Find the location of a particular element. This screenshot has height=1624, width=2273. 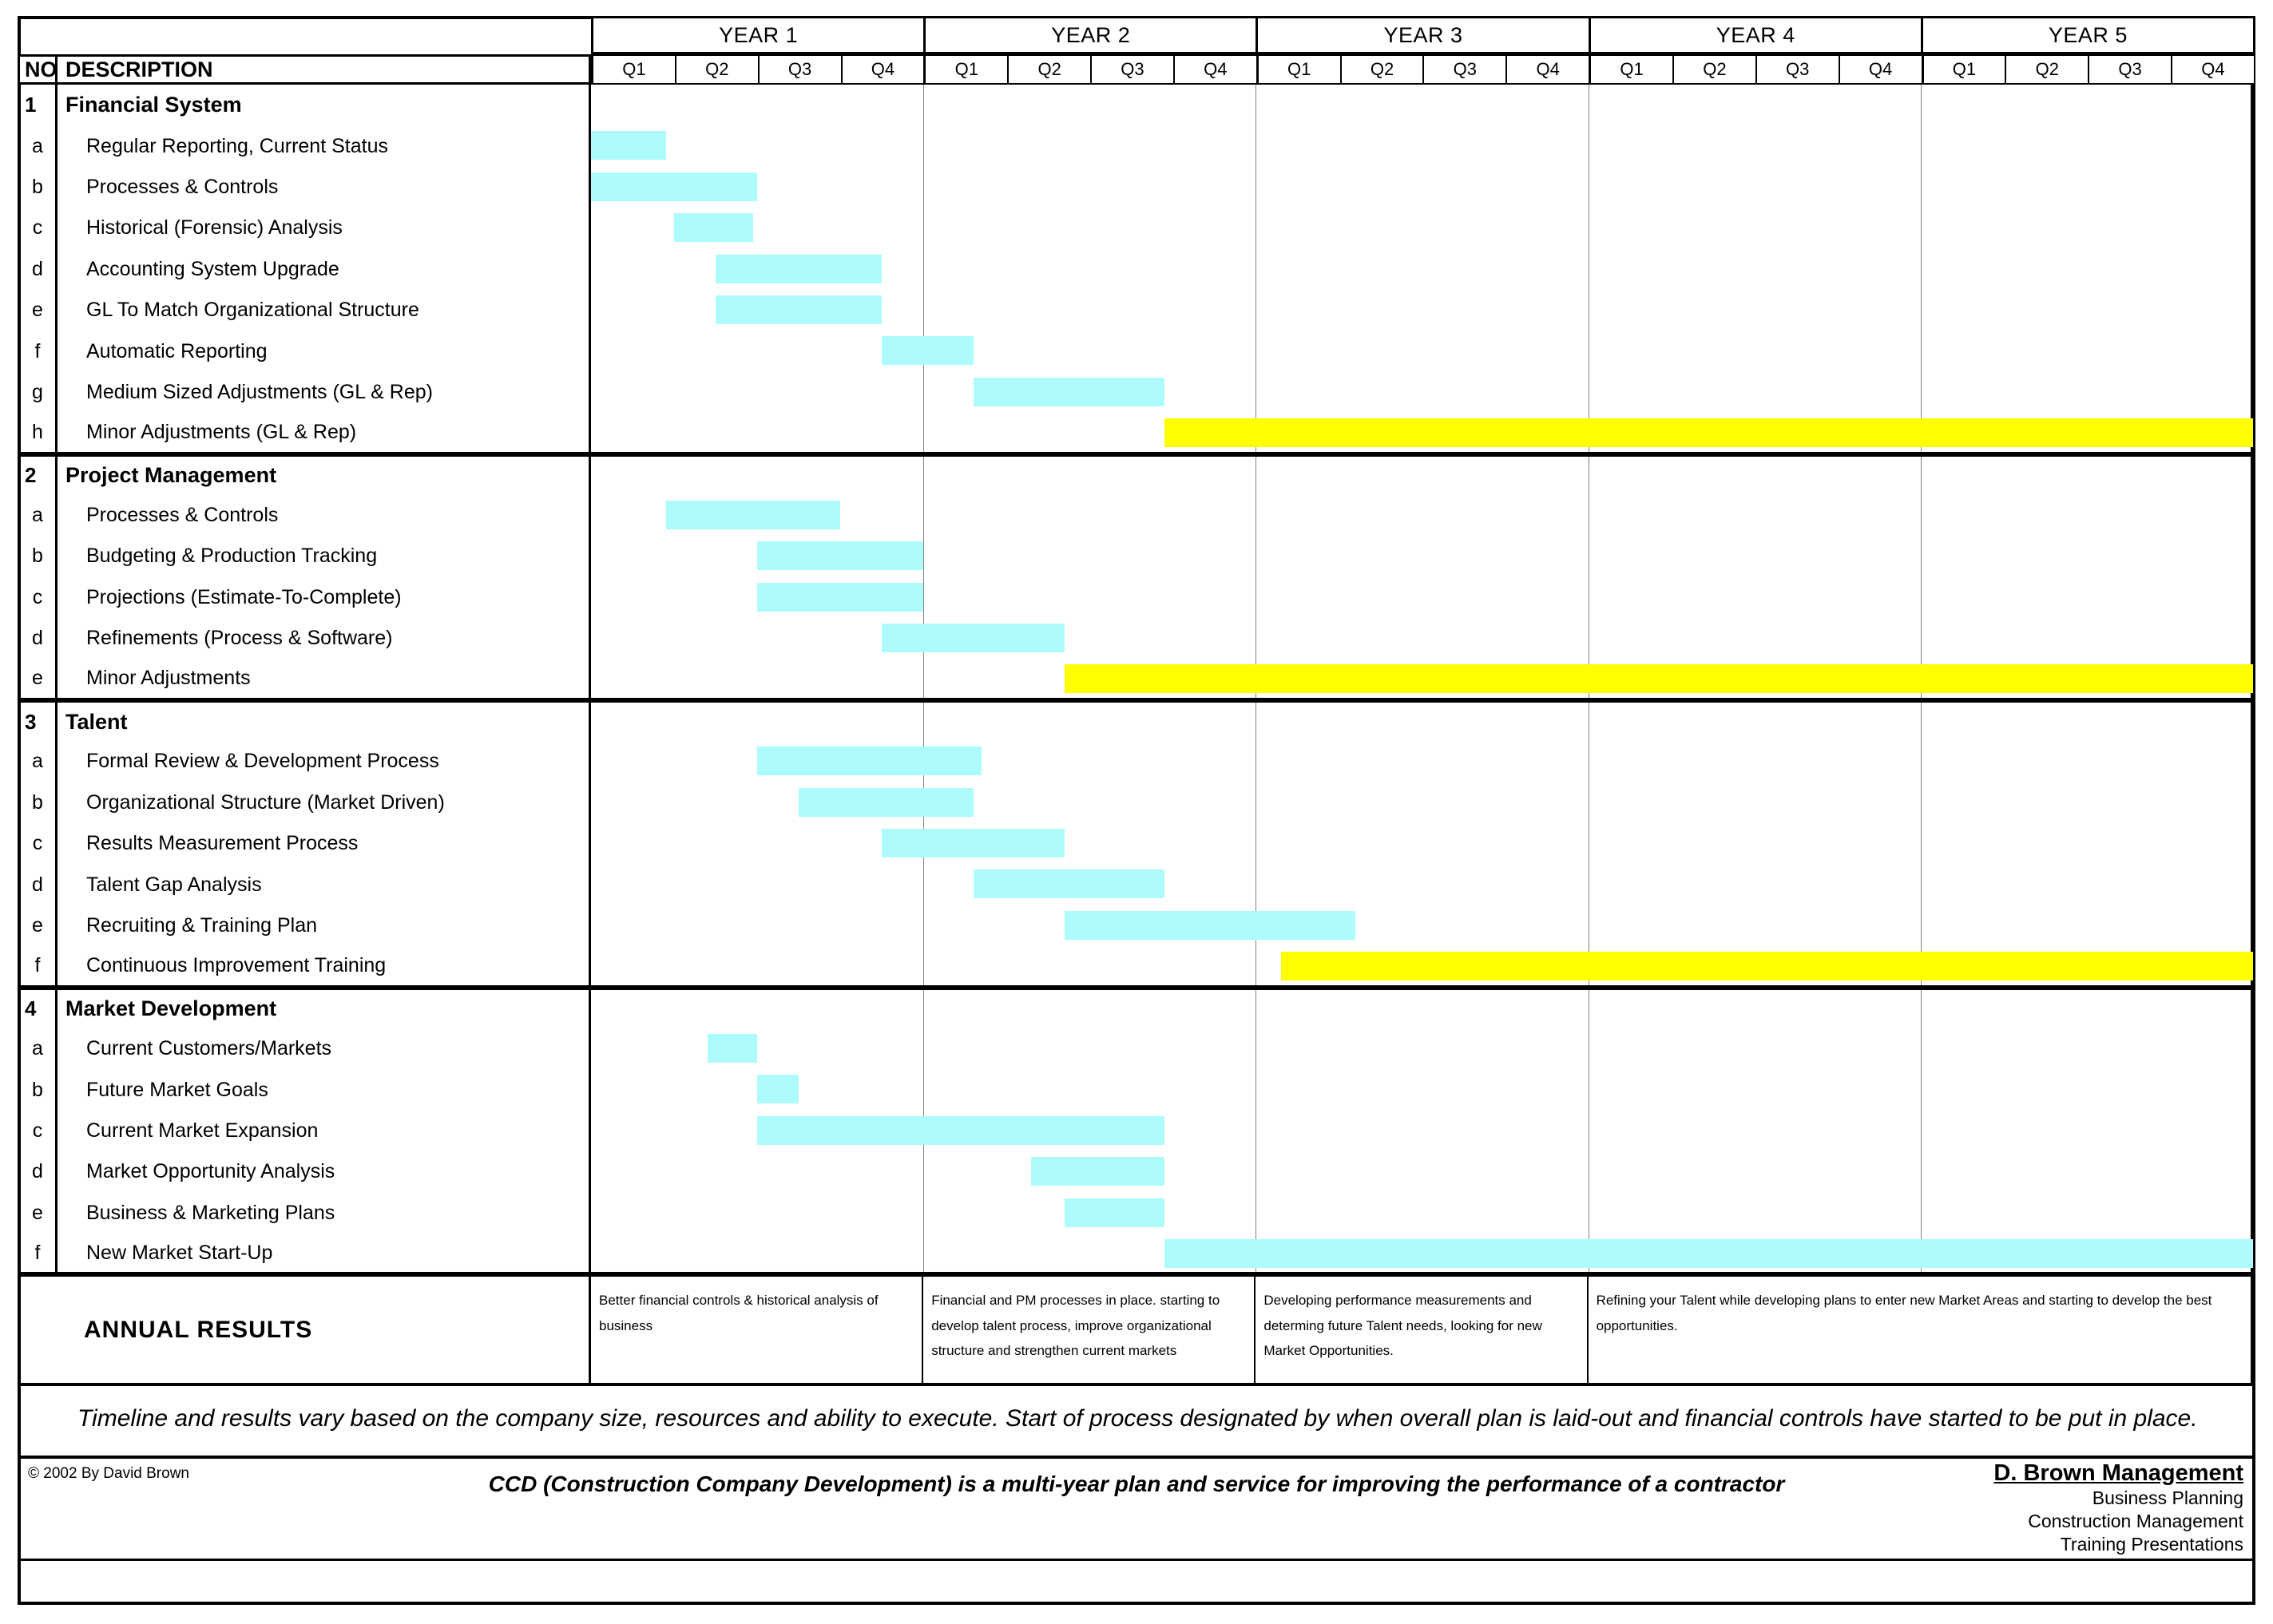

copyright-text: © 2002 By David Brown is located at coordinates (109, 1473).